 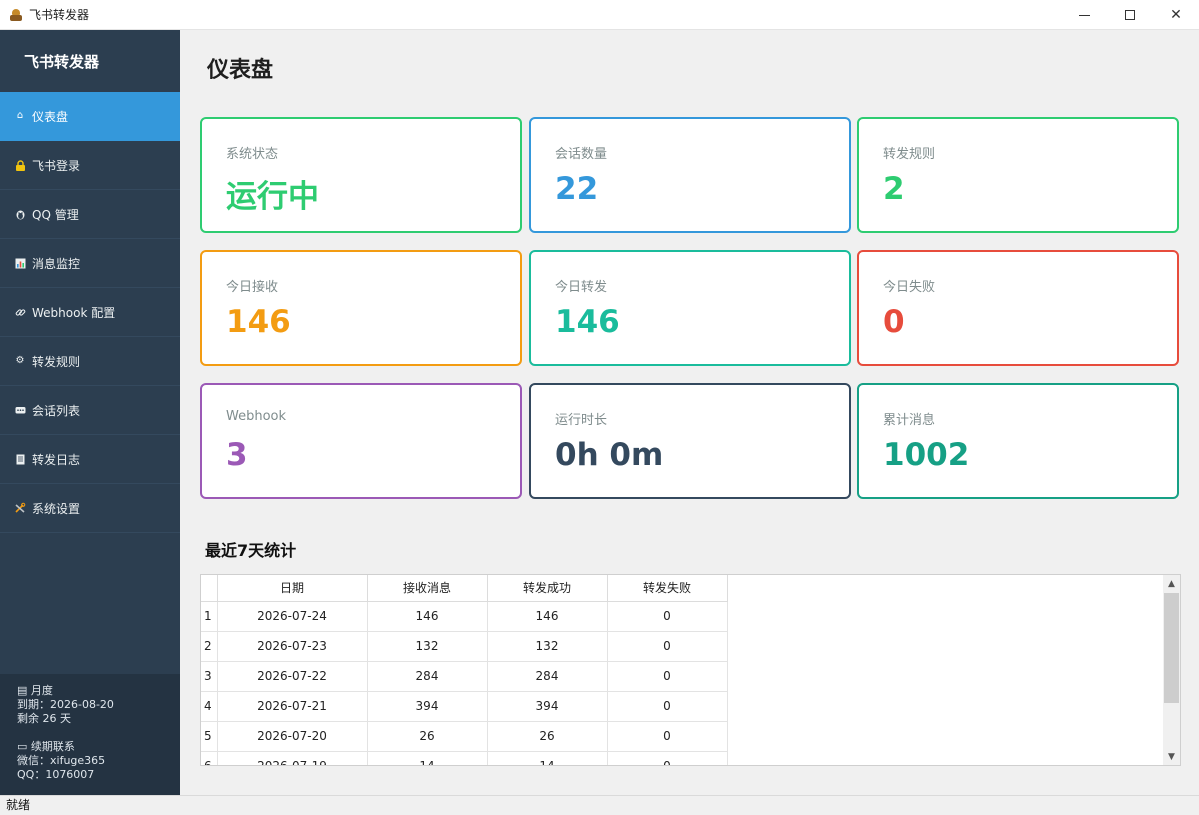 I want to click on sidebar-item-label: Webhook 配置, so click(x=74, y=312).